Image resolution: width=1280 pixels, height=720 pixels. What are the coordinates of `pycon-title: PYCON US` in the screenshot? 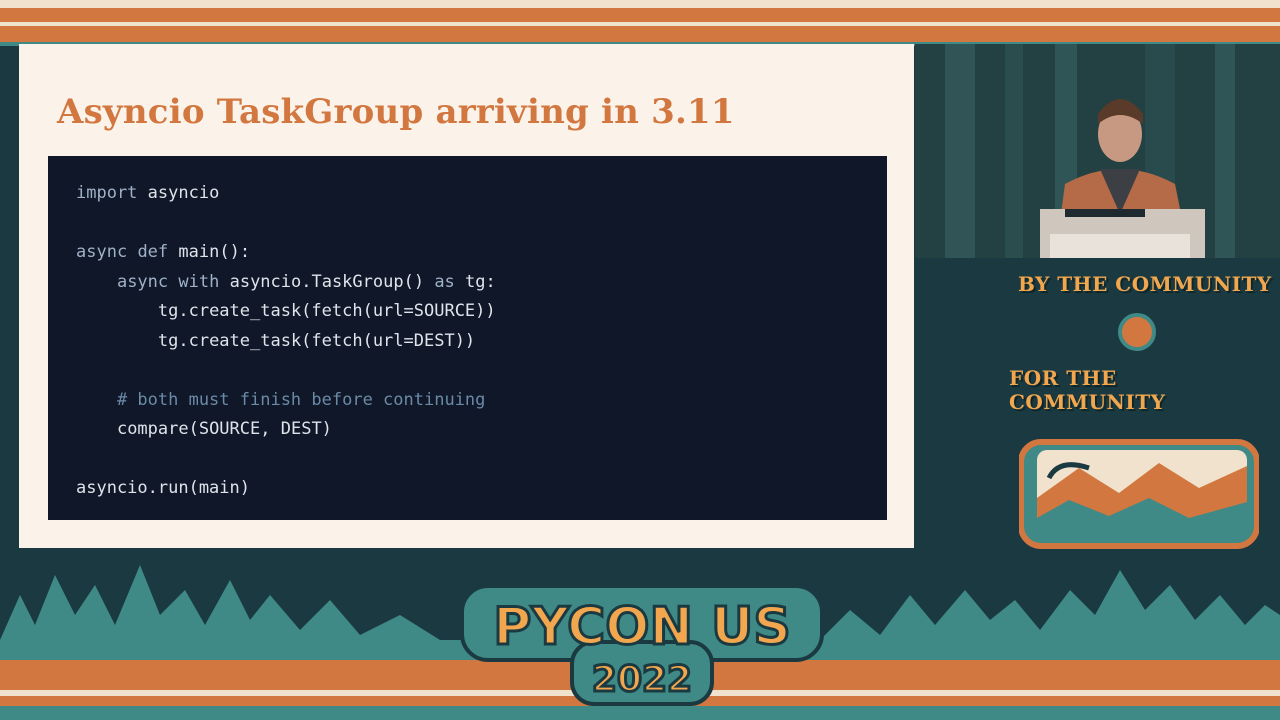 It's located at (642, 627).